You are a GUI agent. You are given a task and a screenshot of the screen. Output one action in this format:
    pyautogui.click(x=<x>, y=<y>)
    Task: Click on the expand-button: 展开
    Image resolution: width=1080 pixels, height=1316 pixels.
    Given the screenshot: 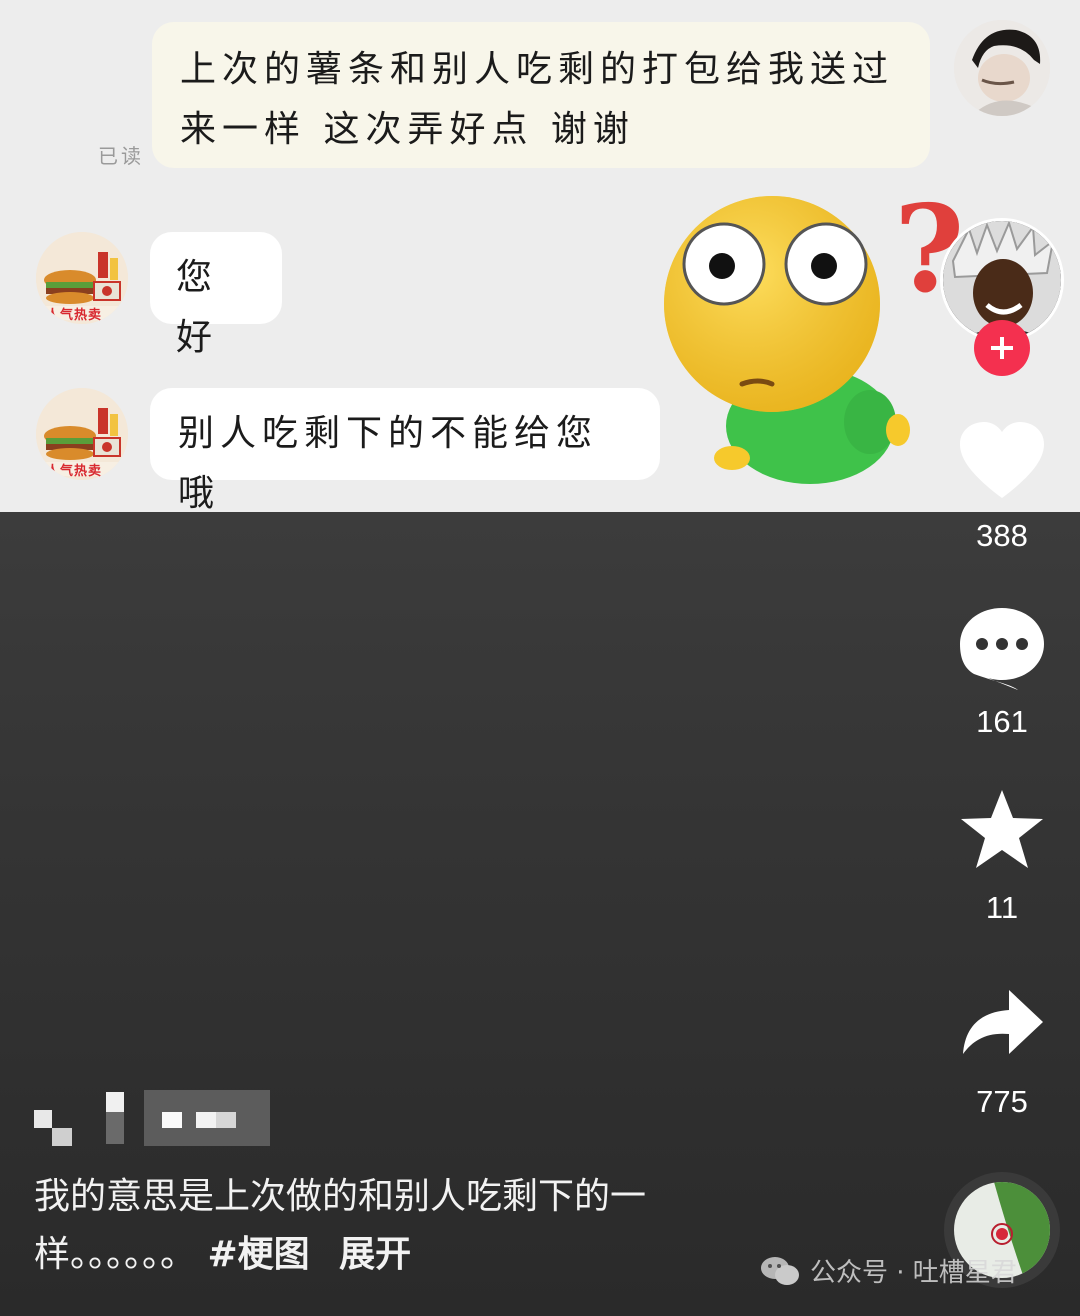 What is the action you would take?
    pyautogui.click(x=375, y=1254)
    